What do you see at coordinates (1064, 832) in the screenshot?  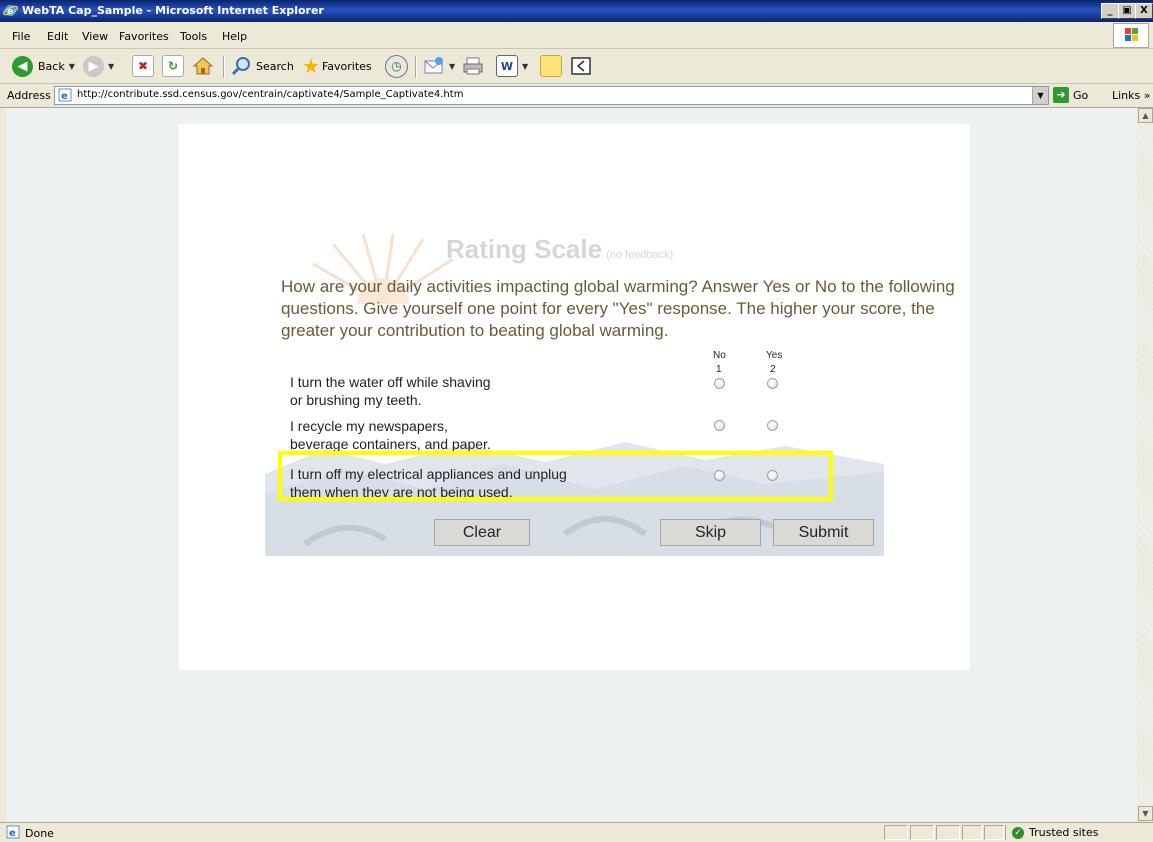 I see `zone-label: Trusted sites` at bounding box center [1064, 832].